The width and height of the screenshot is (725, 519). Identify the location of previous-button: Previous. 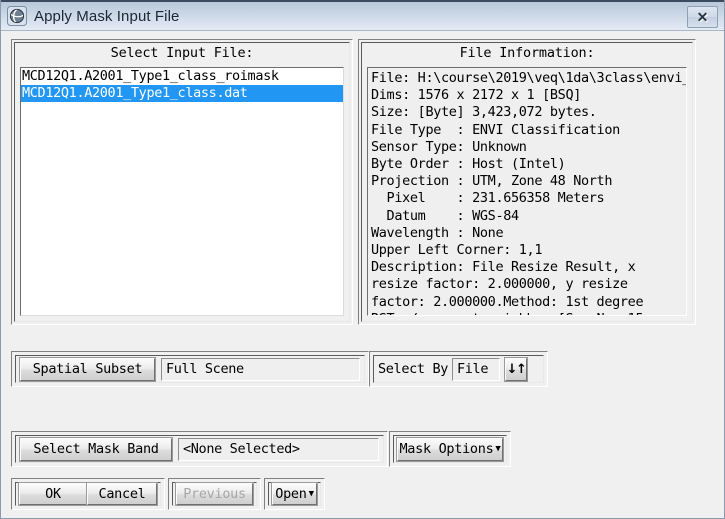
(214, 494).